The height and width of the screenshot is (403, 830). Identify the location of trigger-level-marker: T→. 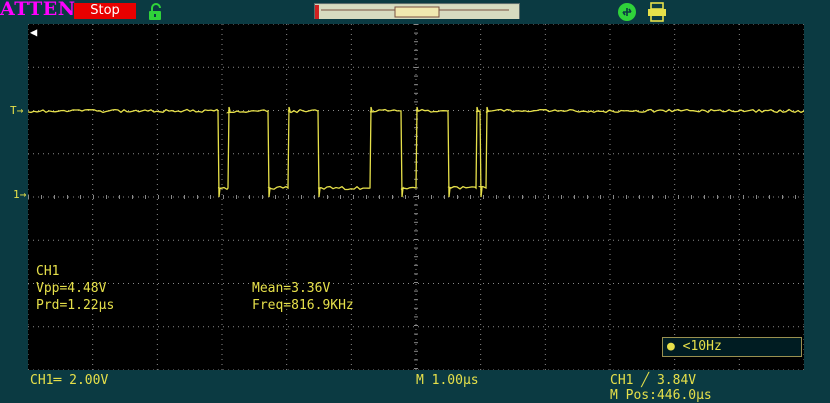
(19, 110).